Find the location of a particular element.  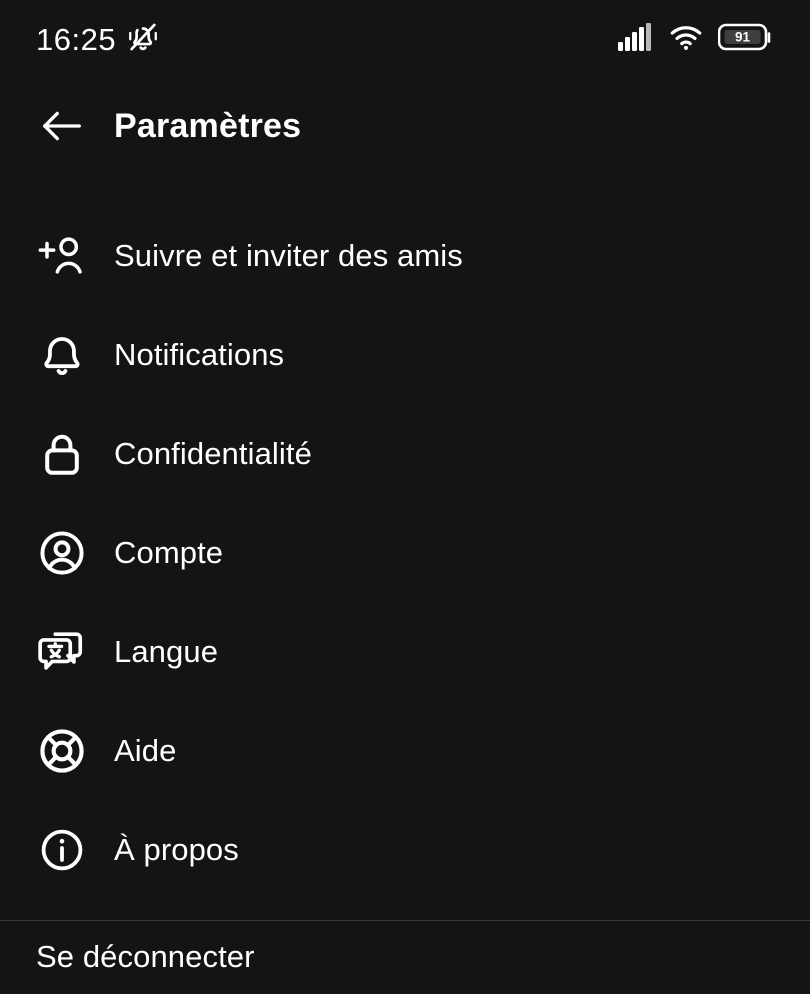

settings-item-label: À propos is located at coordinates (176, 849).